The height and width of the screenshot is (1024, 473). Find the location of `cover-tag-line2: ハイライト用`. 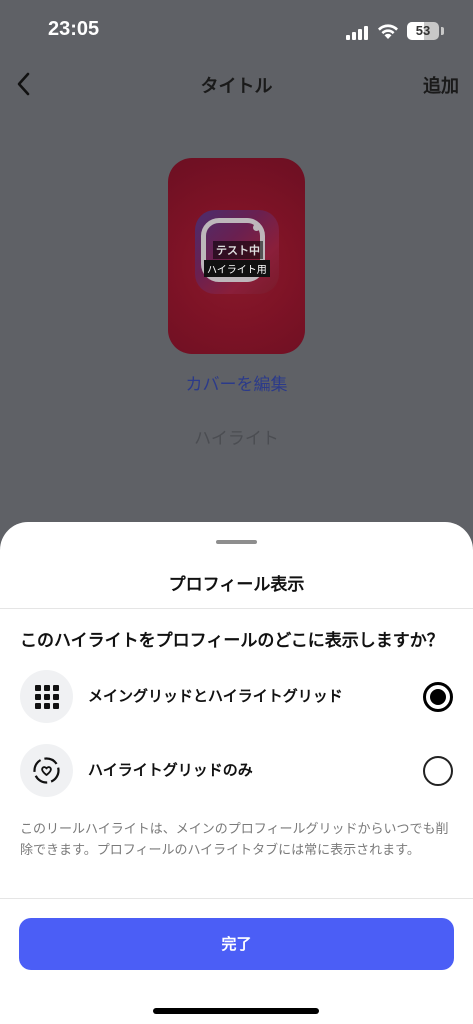

cover-tag-line2: ハイライト用 is located at coordinates (237, 268).